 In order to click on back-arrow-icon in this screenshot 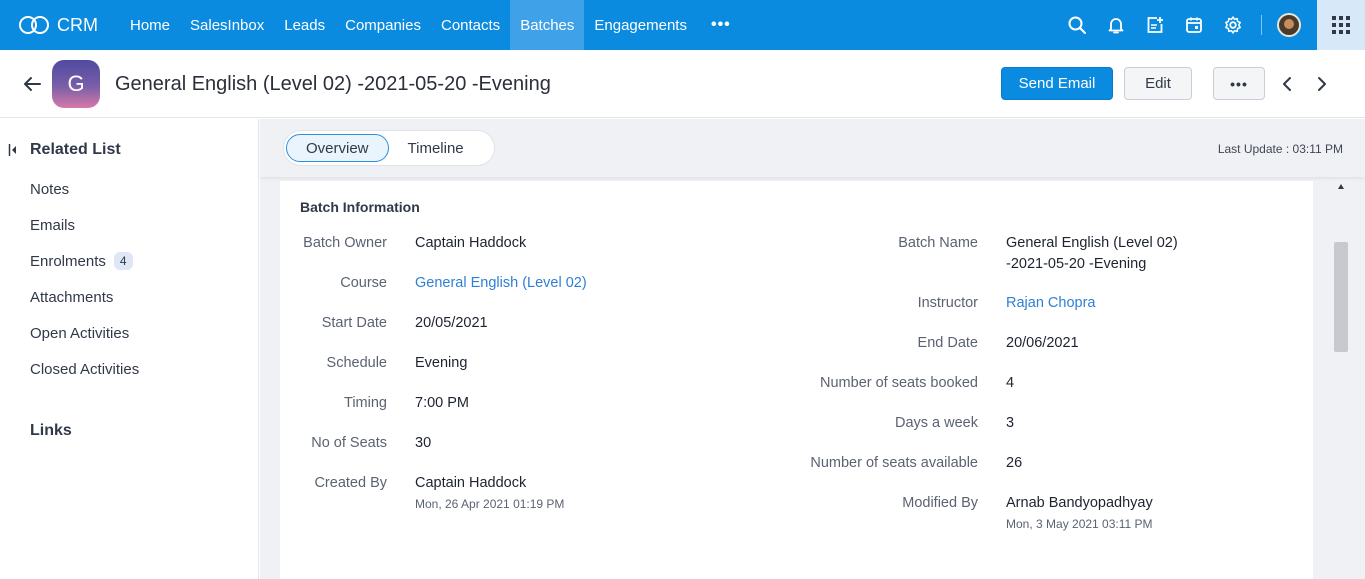, I will do `click(32, 84)`.